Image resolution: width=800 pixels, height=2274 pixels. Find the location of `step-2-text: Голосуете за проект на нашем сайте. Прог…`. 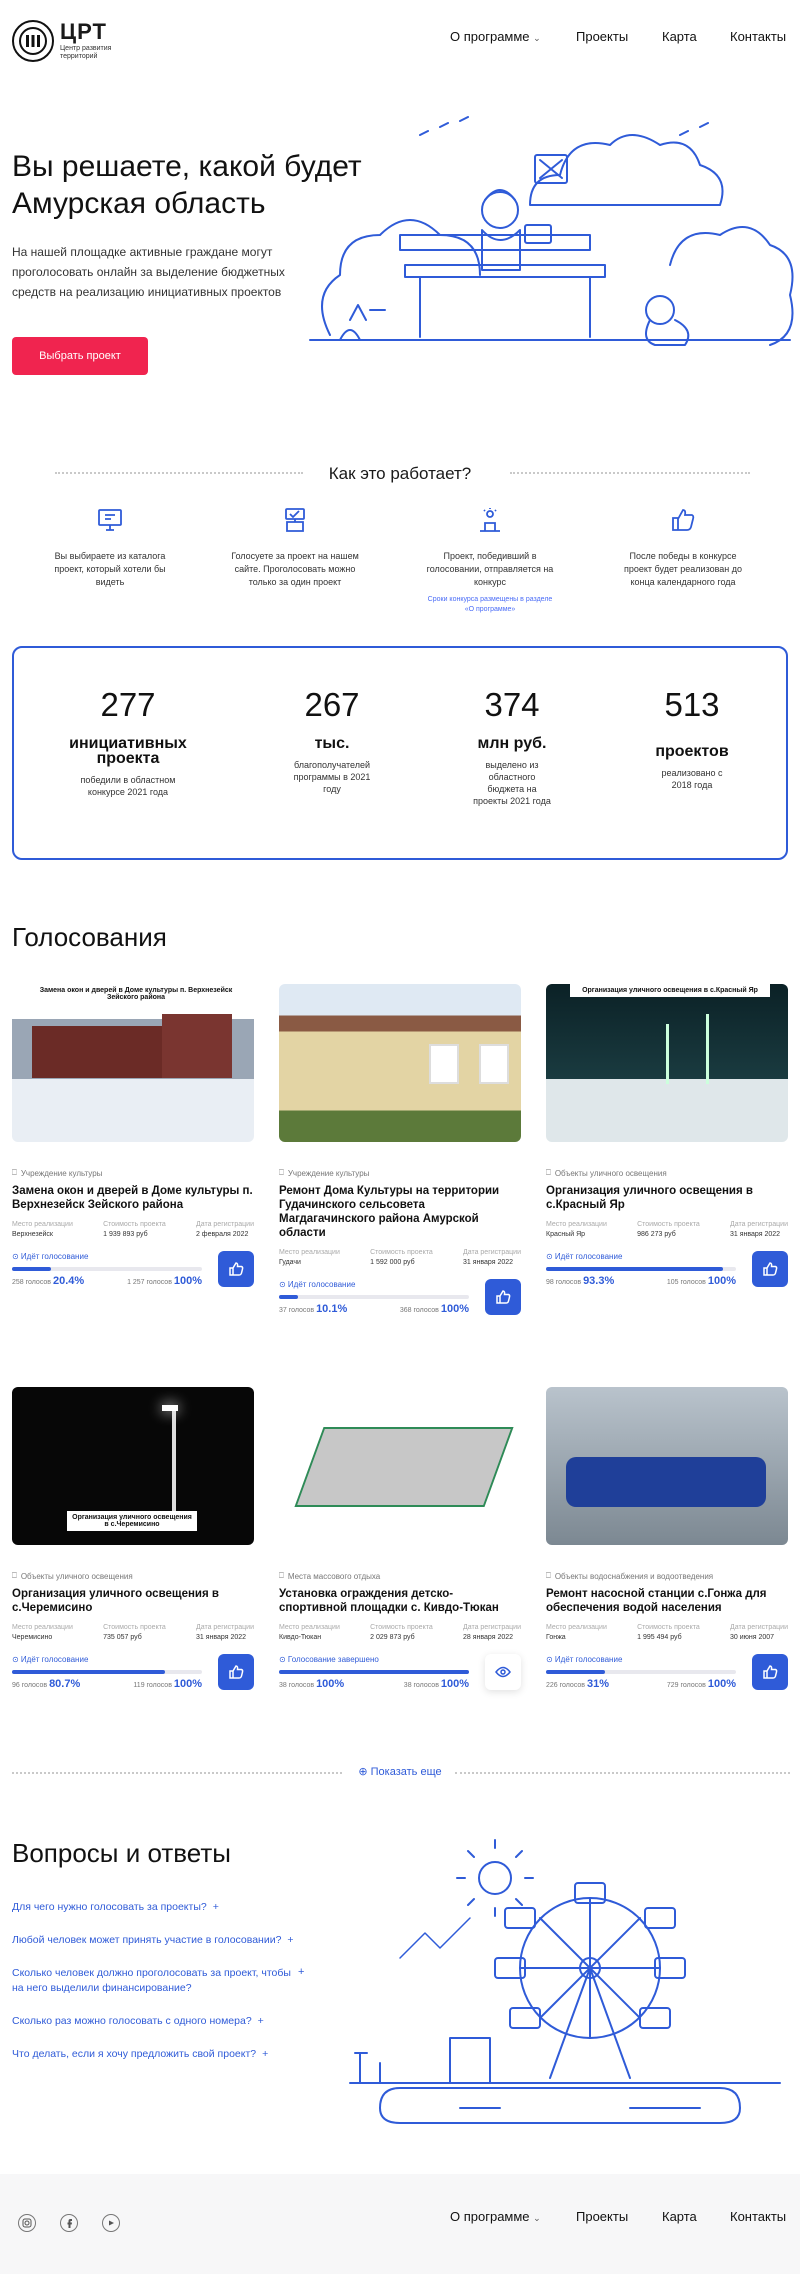

step-2-text: Голосуете за проект на нашем сайте. Прог… is located at coordinates (295, 569).